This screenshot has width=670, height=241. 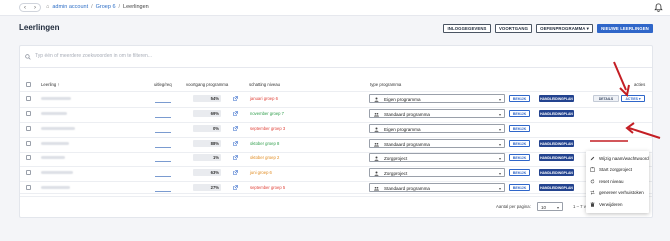 I want to click on per-page-select: 10 ▾, so click(x=550, y=206).